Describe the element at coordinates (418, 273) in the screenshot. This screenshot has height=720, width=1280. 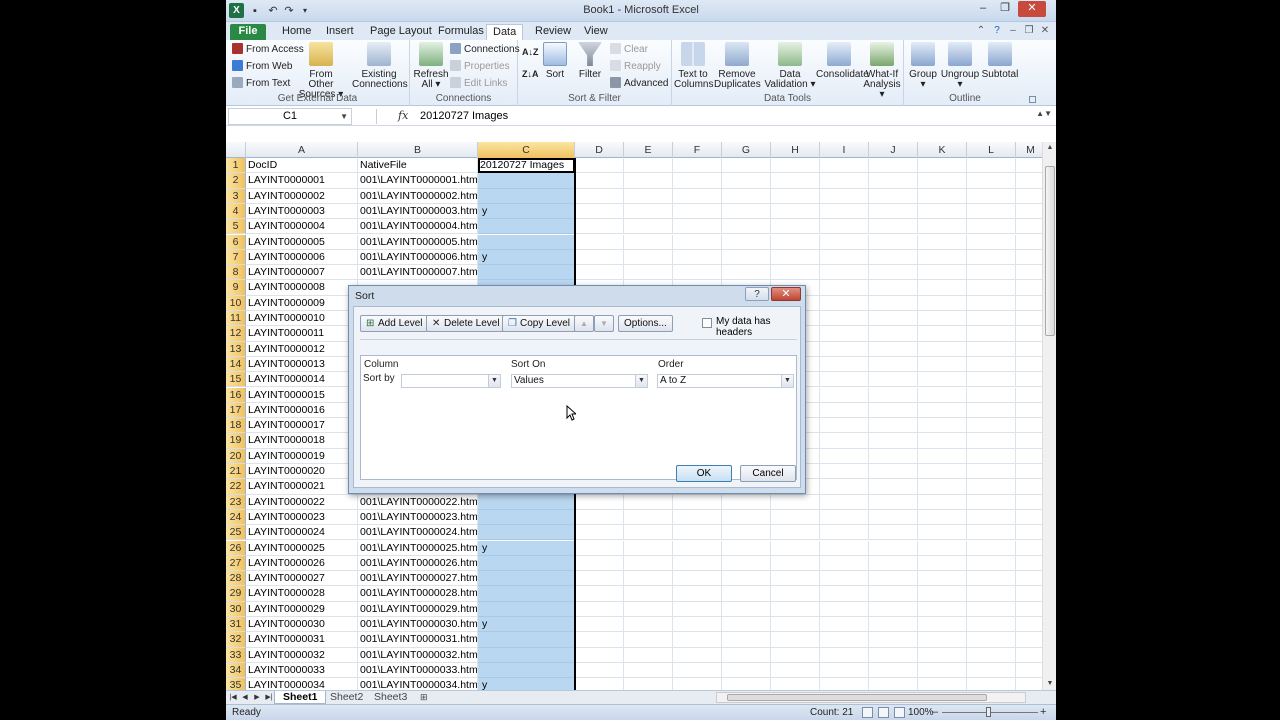
I see `cell-b: 001\LAYINT0000007.htm` at that location.